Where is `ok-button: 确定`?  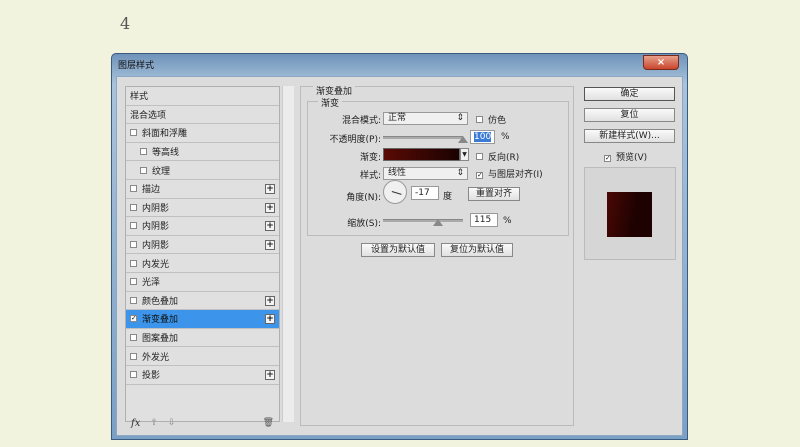 ok-button: 确定 is located at coordinates (629, 94).